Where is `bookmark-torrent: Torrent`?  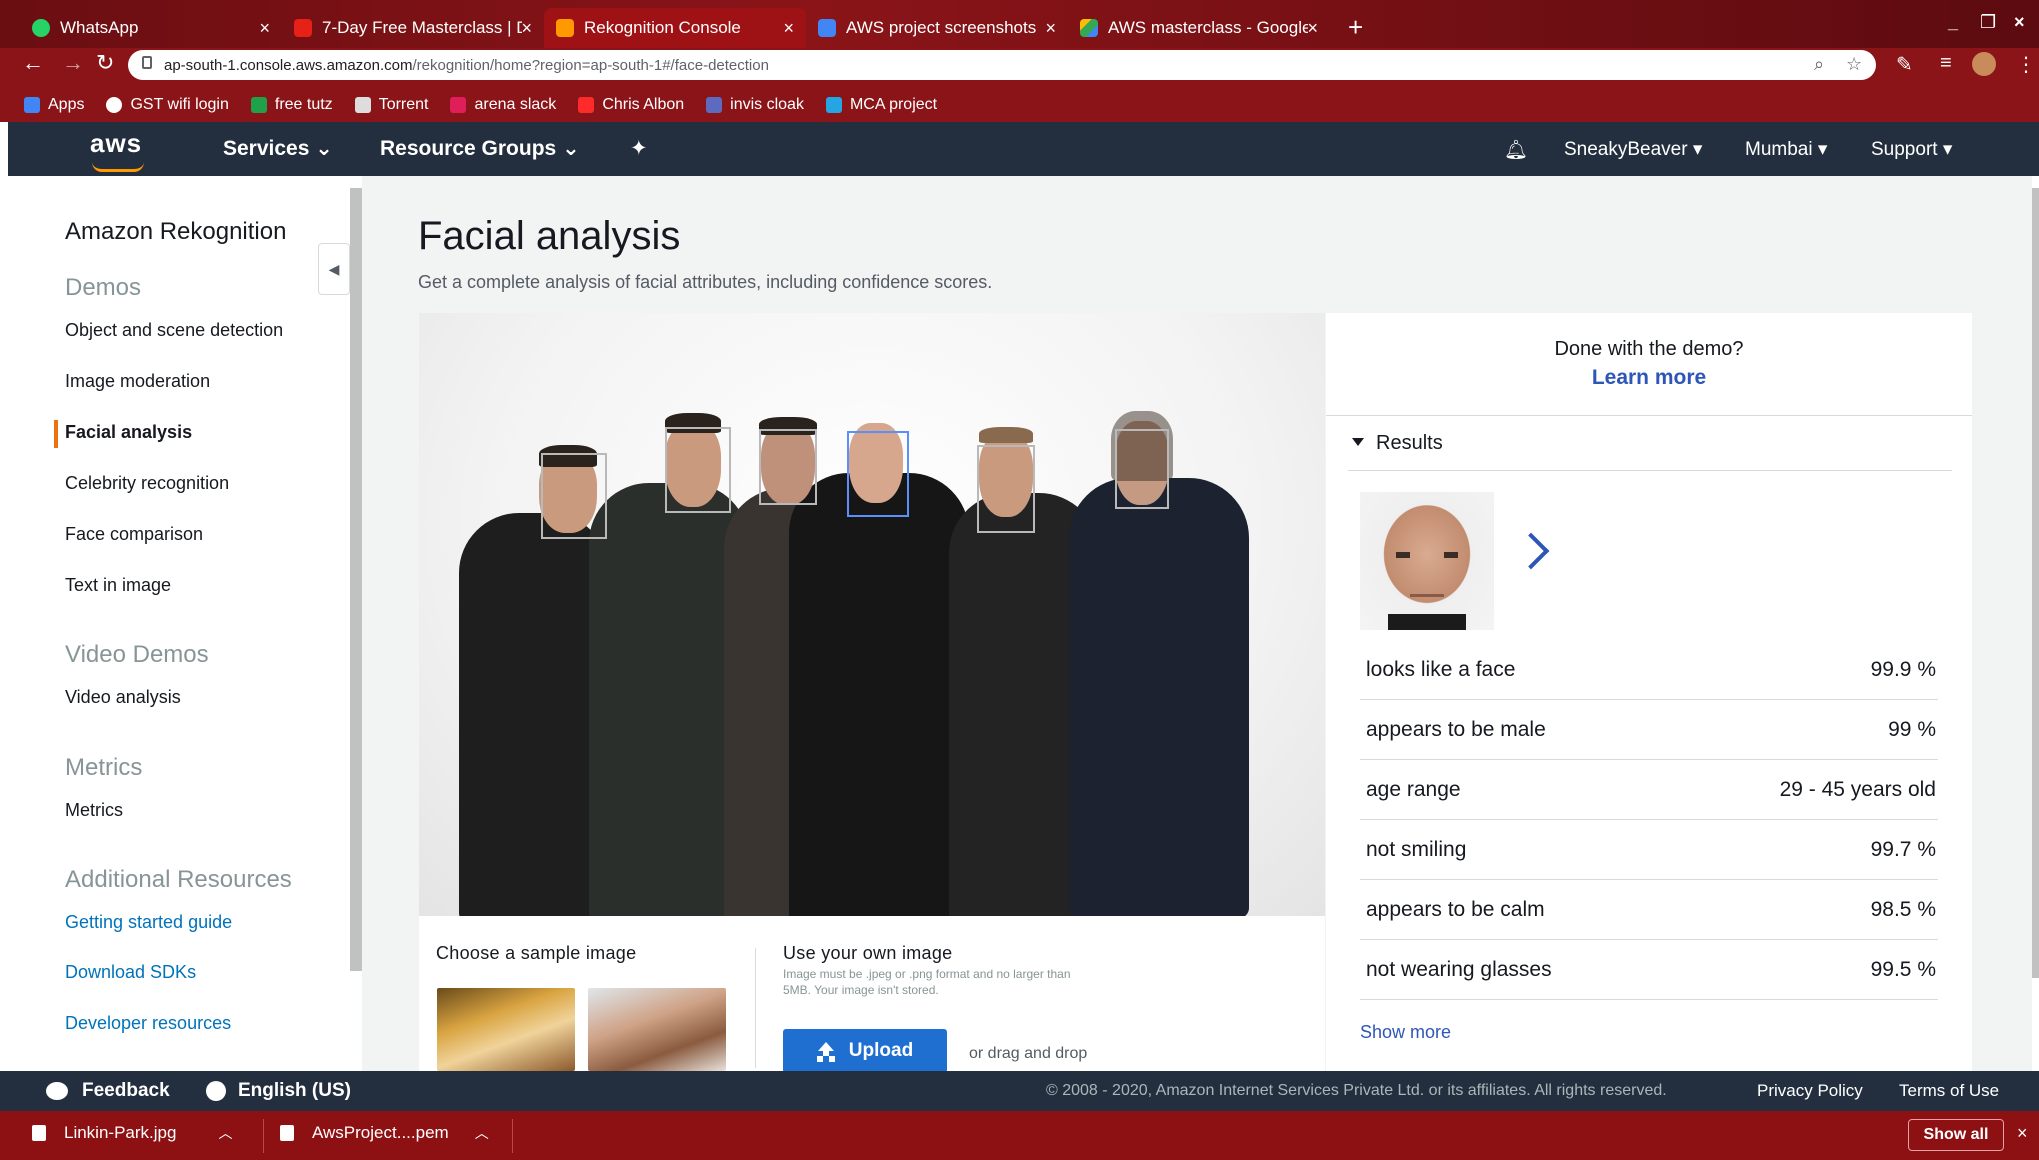 bookmark-torrent: Torrent is located at coordinates (391, 105).